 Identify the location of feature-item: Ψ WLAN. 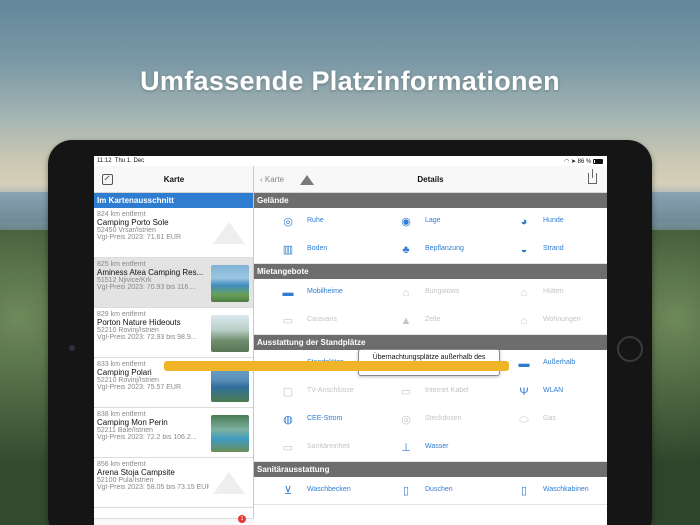
(548, 392).